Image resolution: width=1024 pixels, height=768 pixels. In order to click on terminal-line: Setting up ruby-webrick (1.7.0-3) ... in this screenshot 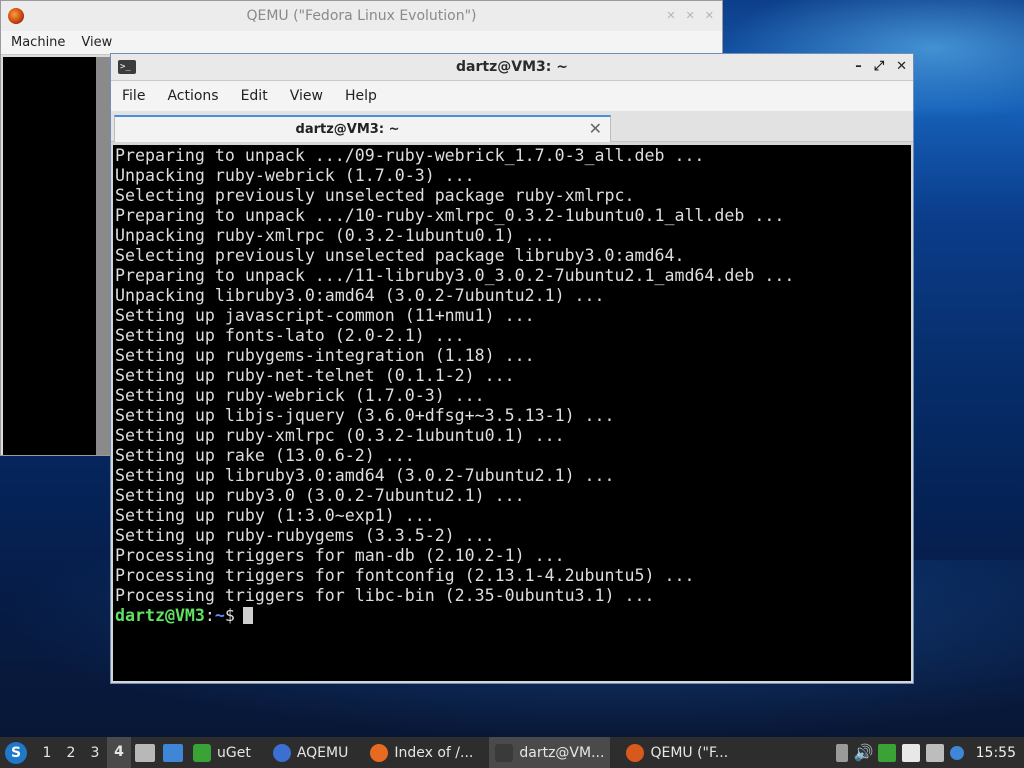, I will do `click(300, 395)`.